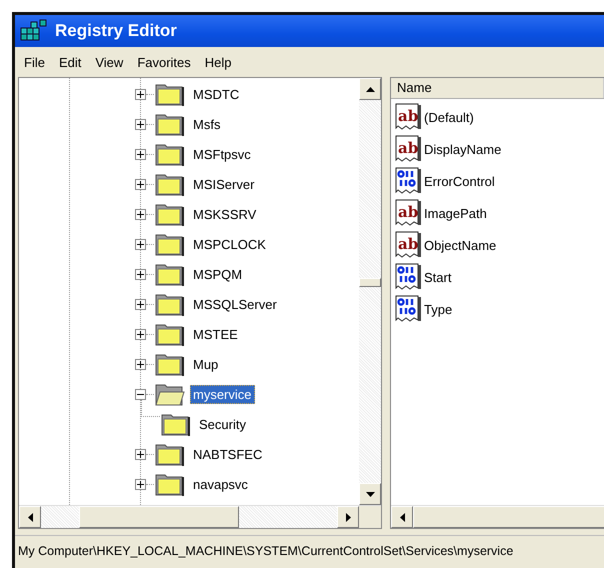  I want to click on tree-item: MSPCLOCK, so click(229, 244).